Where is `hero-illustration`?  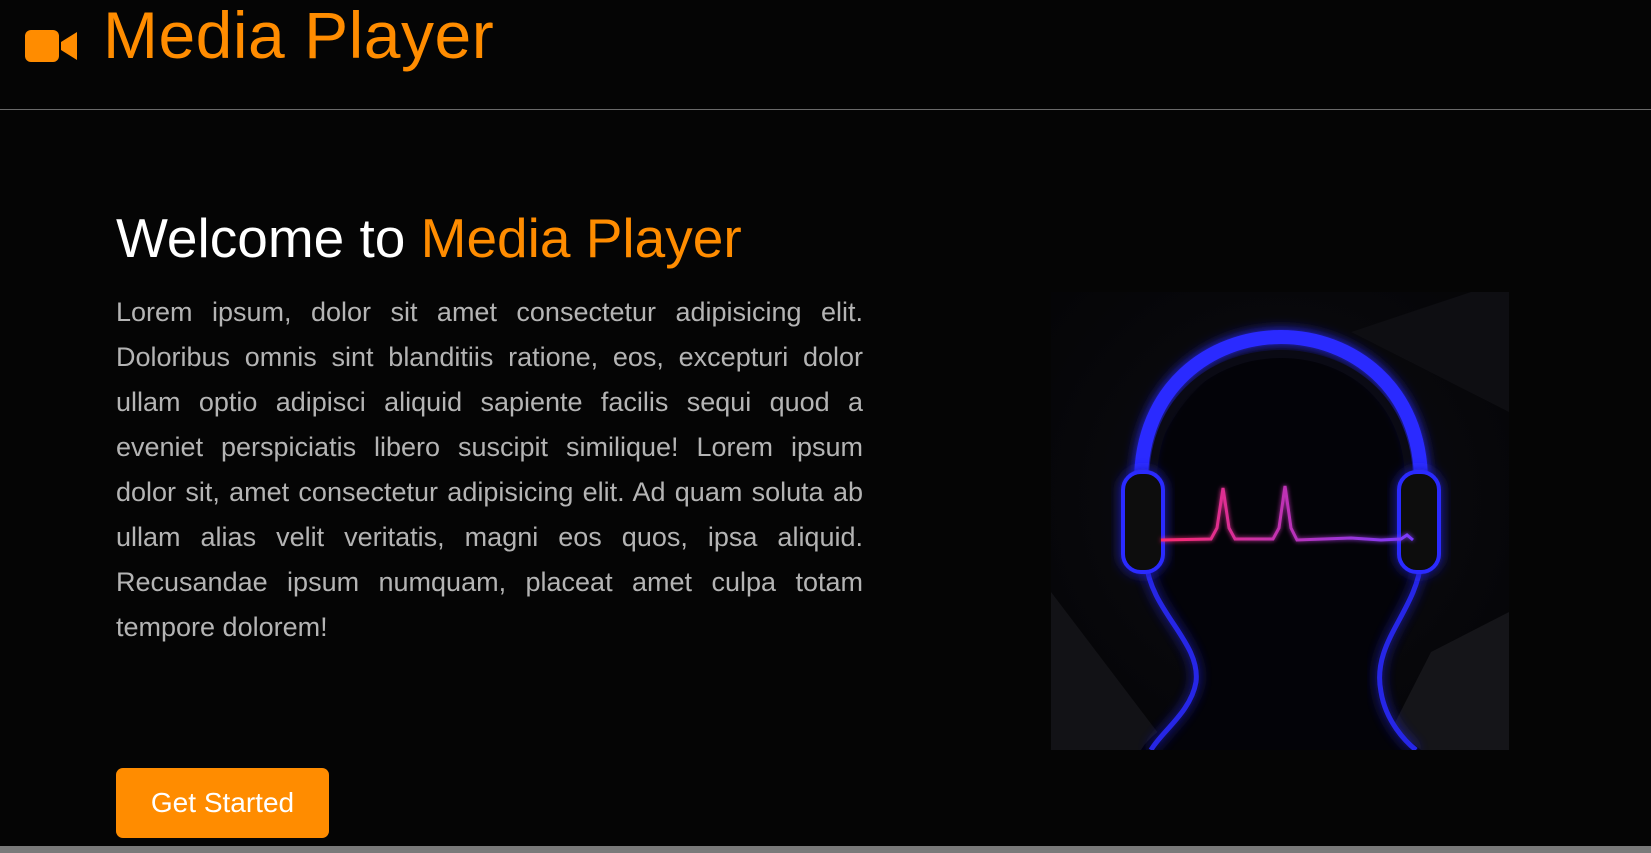 hero-illustration is located at coordinates (1280, 521).